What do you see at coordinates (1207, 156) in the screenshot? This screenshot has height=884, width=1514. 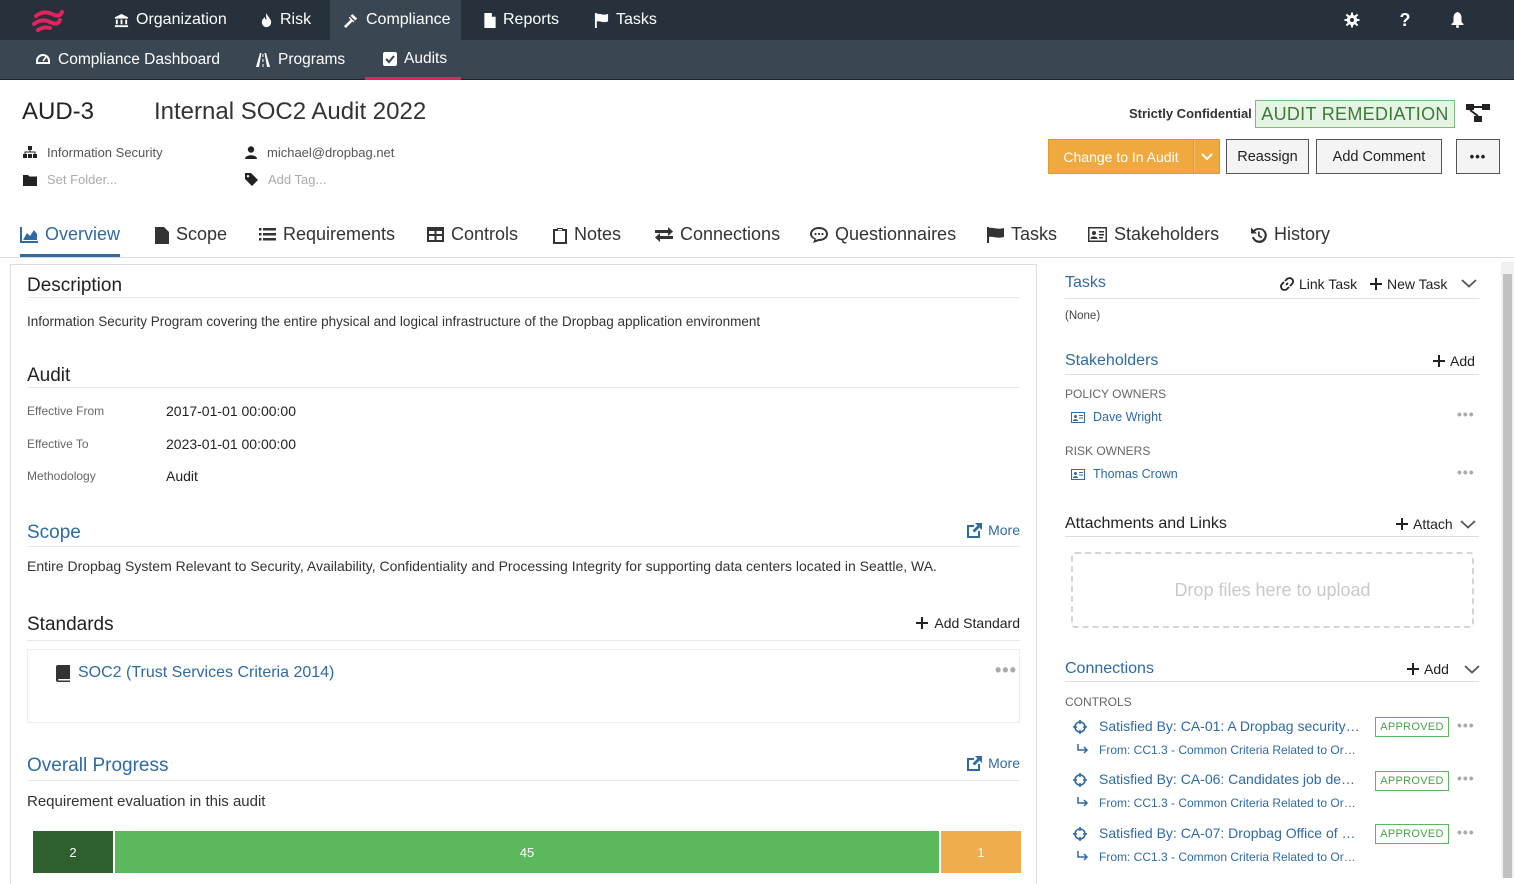 I see `transition-dropdown-button` at bounding box center [1207, 156].